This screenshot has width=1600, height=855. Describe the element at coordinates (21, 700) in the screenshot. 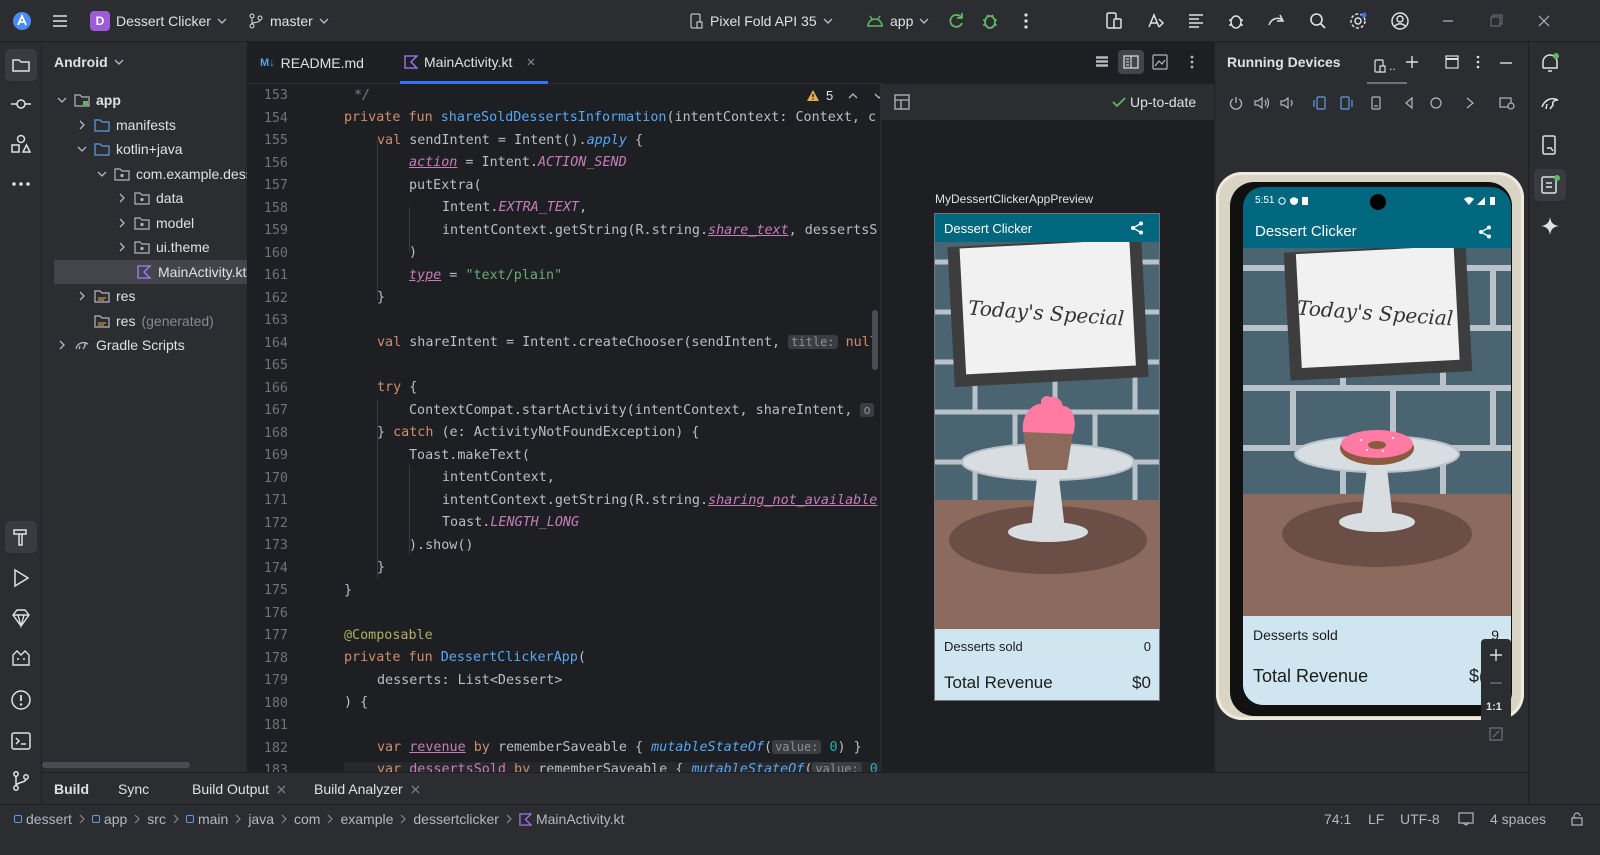

I see `problems-icon` at that location.